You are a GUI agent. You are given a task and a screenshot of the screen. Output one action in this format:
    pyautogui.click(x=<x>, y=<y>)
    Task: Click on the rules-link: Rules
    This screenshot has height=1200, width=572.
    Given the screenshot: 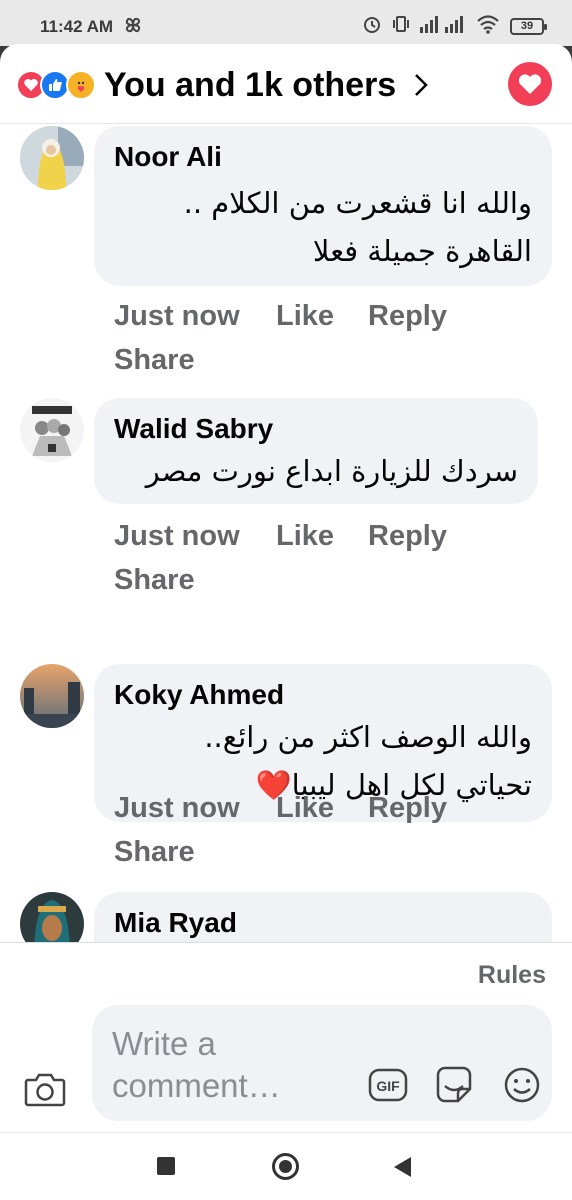 What is the action you would take?
    pyautogui.click(x=512, y=975)
    